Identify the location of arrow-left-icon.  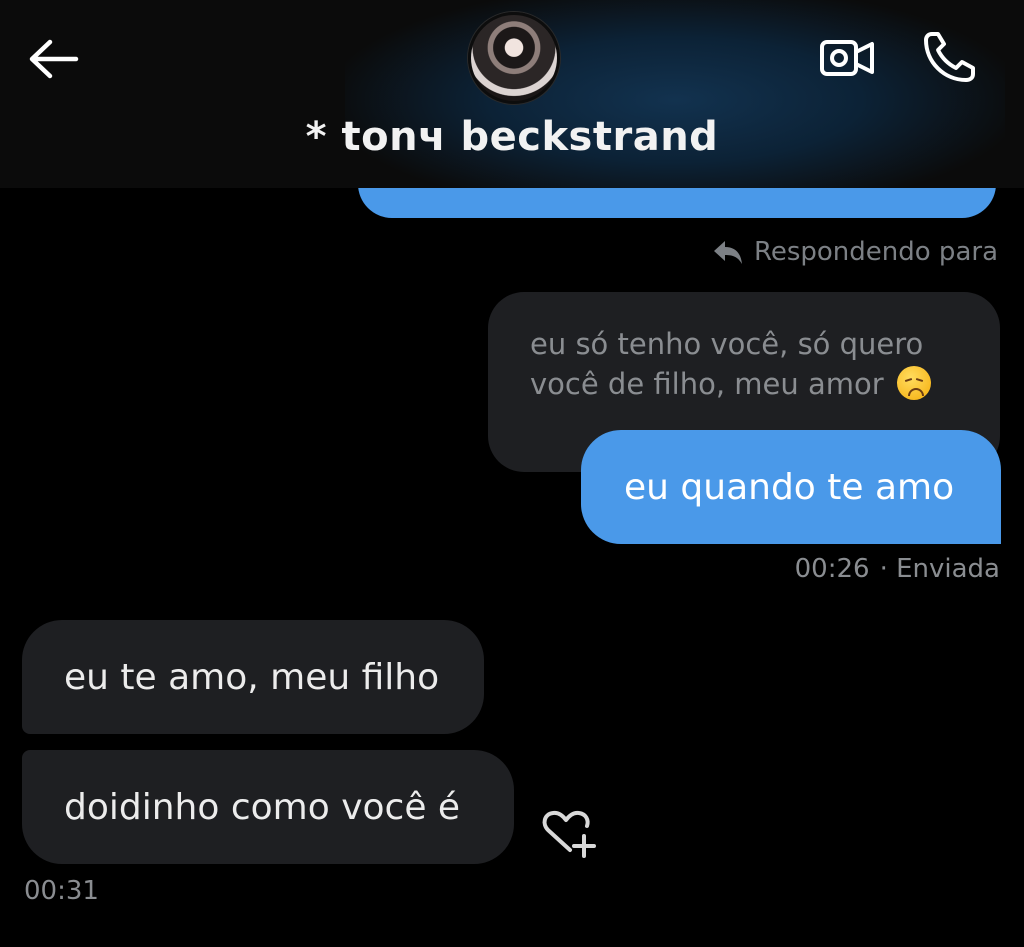
(54, 59).